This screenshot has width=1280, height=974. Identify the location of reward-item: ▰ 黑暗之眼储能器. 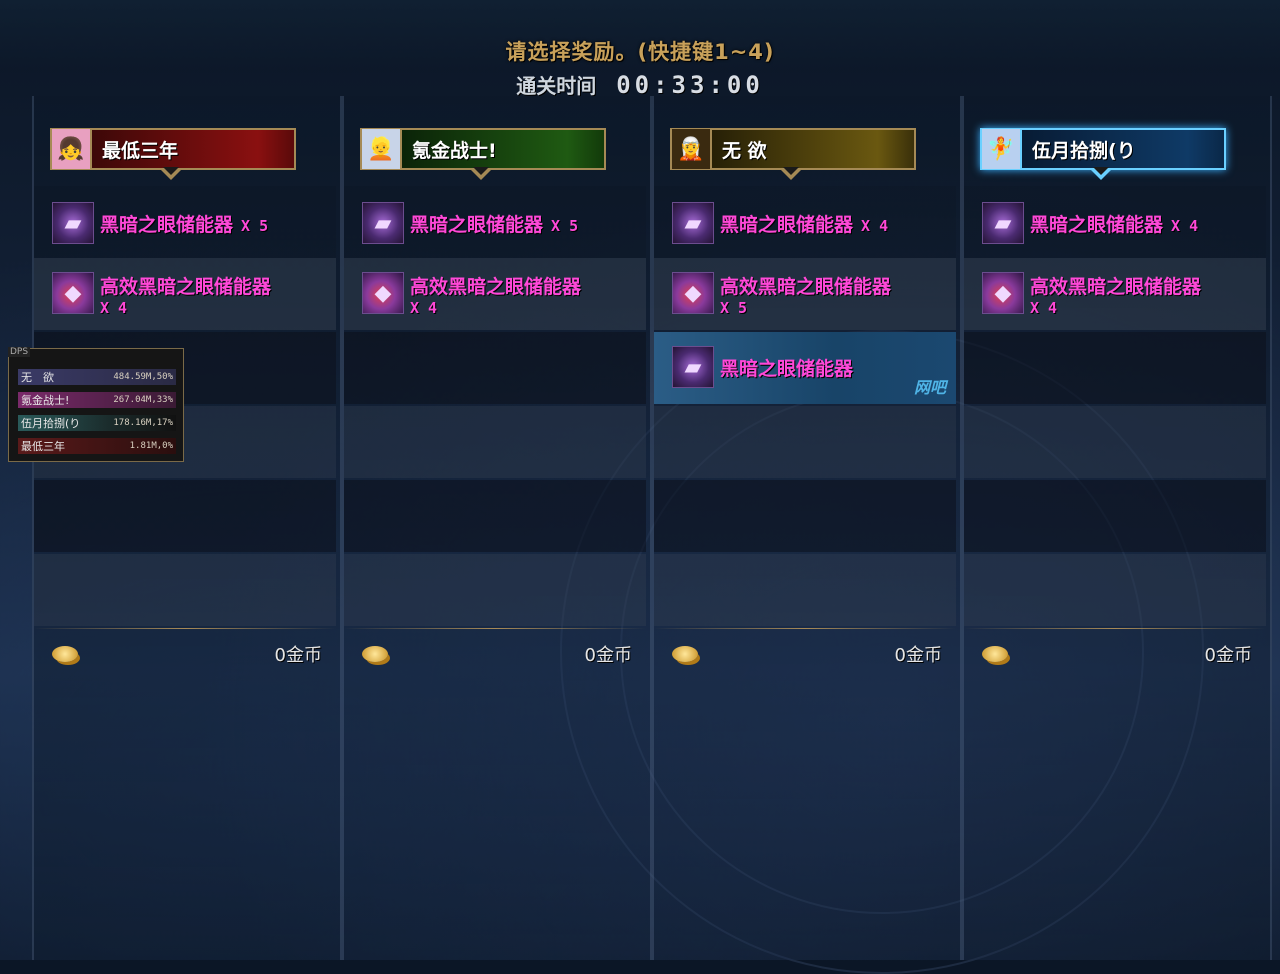
(762, 367).